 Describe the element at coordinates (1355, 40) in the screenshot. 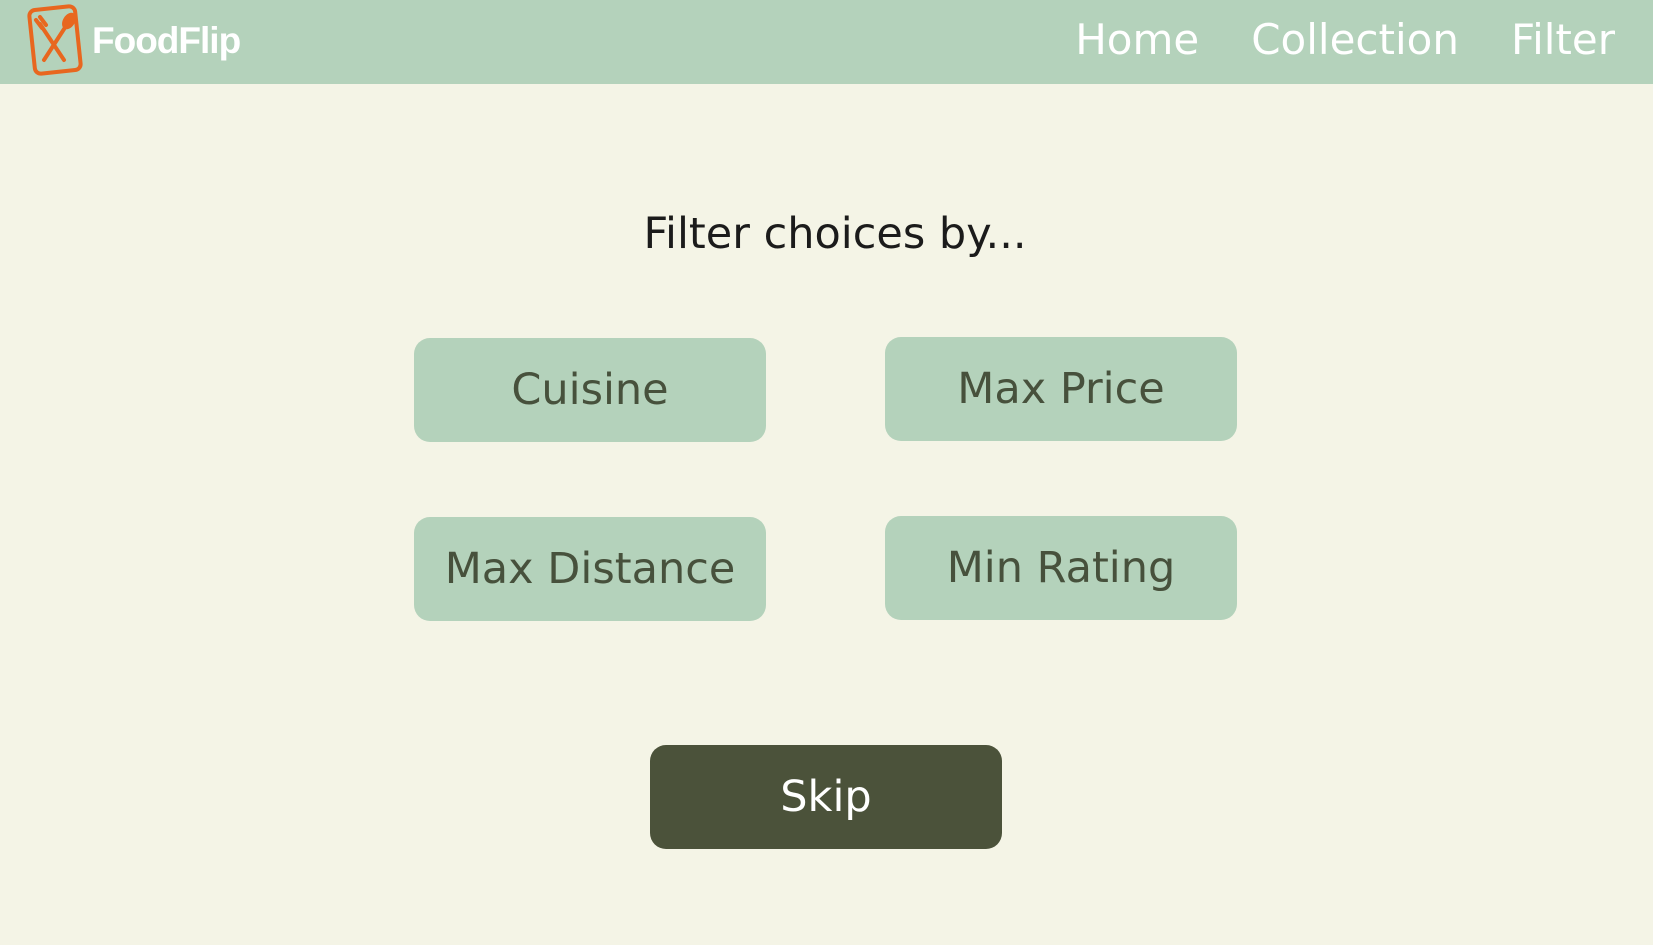

I see `nav-collection-link: Collection` at that location.